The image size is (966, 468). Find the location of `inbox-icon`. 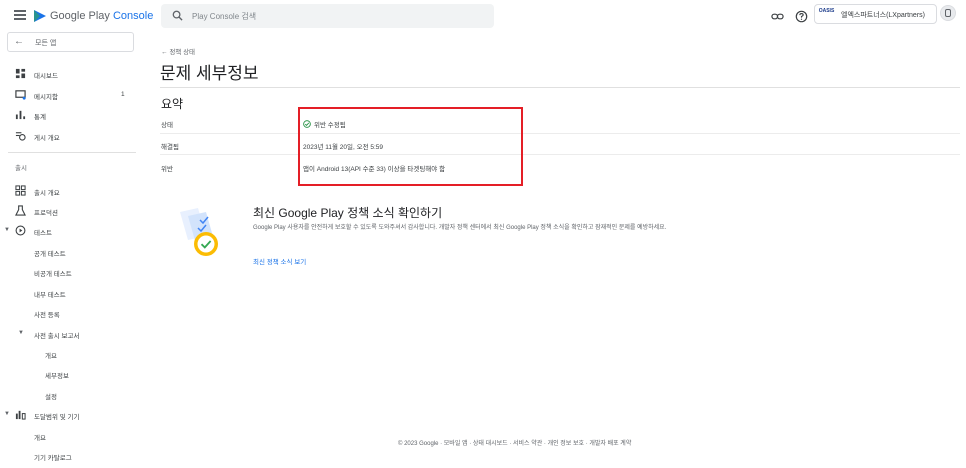

inbox-icon is located at coordinates (20, 95).